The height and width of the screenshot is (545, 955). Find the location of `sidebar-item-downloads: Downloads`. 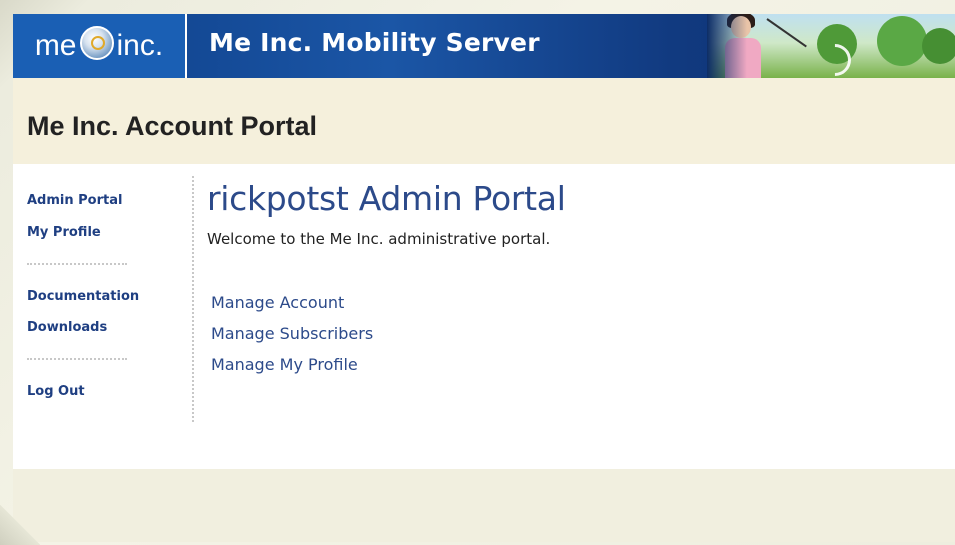

sidebar-item-downloads: Downloads is located at coordinates (67, 328).